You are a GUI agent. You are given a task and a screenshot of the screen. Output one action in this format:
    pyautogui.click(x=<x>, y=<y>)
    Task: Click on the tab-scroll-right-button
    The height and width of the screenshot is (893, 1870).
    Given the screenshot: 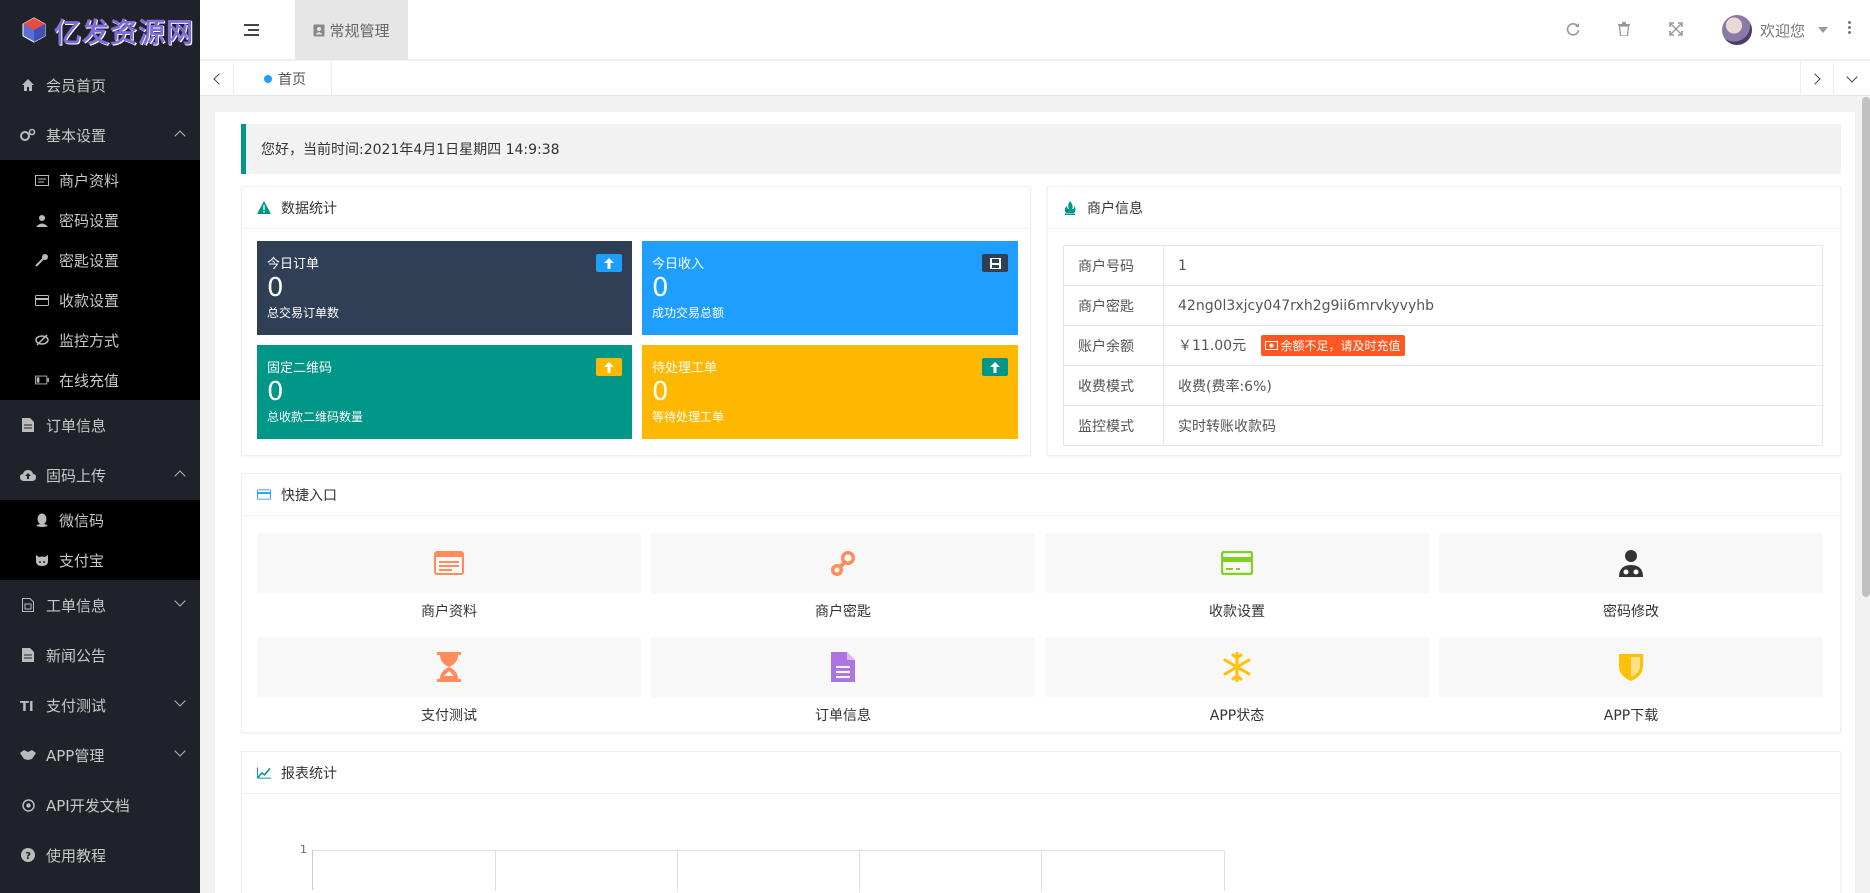 What is the action you would take?
    pyautogui.click(x=1817, y=78)
    